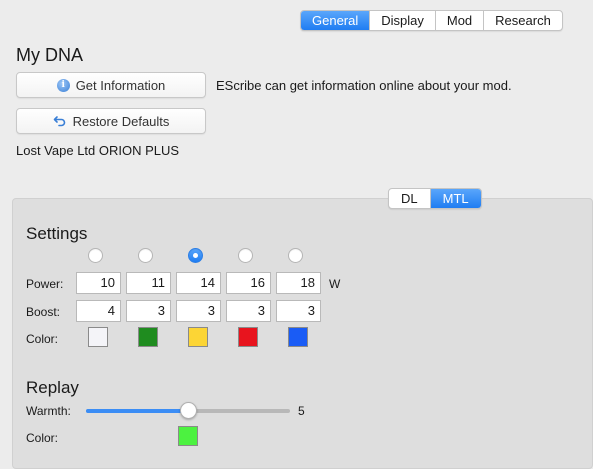 This screenshot has width=593, height=469. I want to click on power-label: Power:, so click(45, 284).